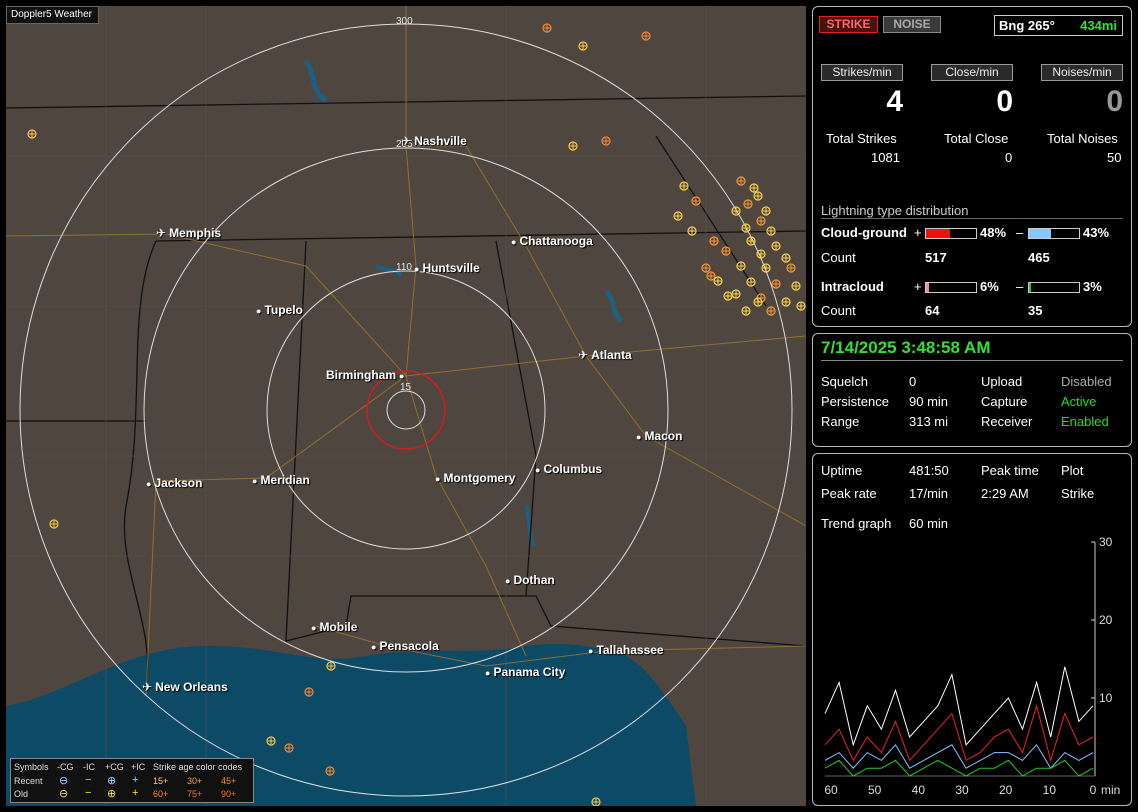 This screenshot has height=812, width=1138. I want to click on total-strikes-value: 1081, so click(885, 157).